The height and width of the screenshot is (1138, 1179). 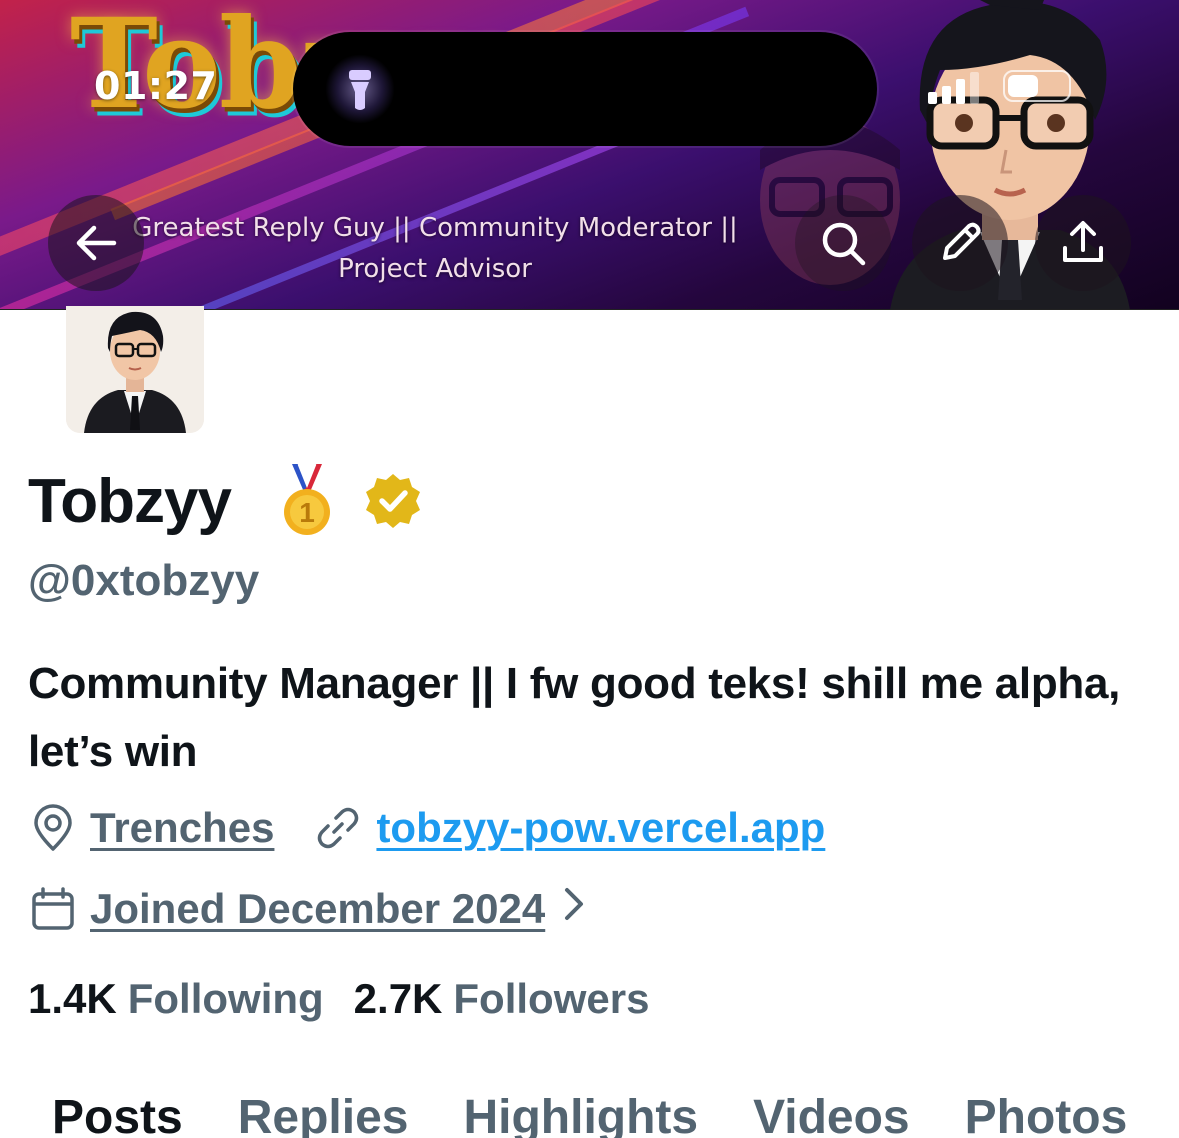 What do you see at coordinates (1037, 86) in the screenshot?
I see `battery-icon` at bounding box center [1037, 86].